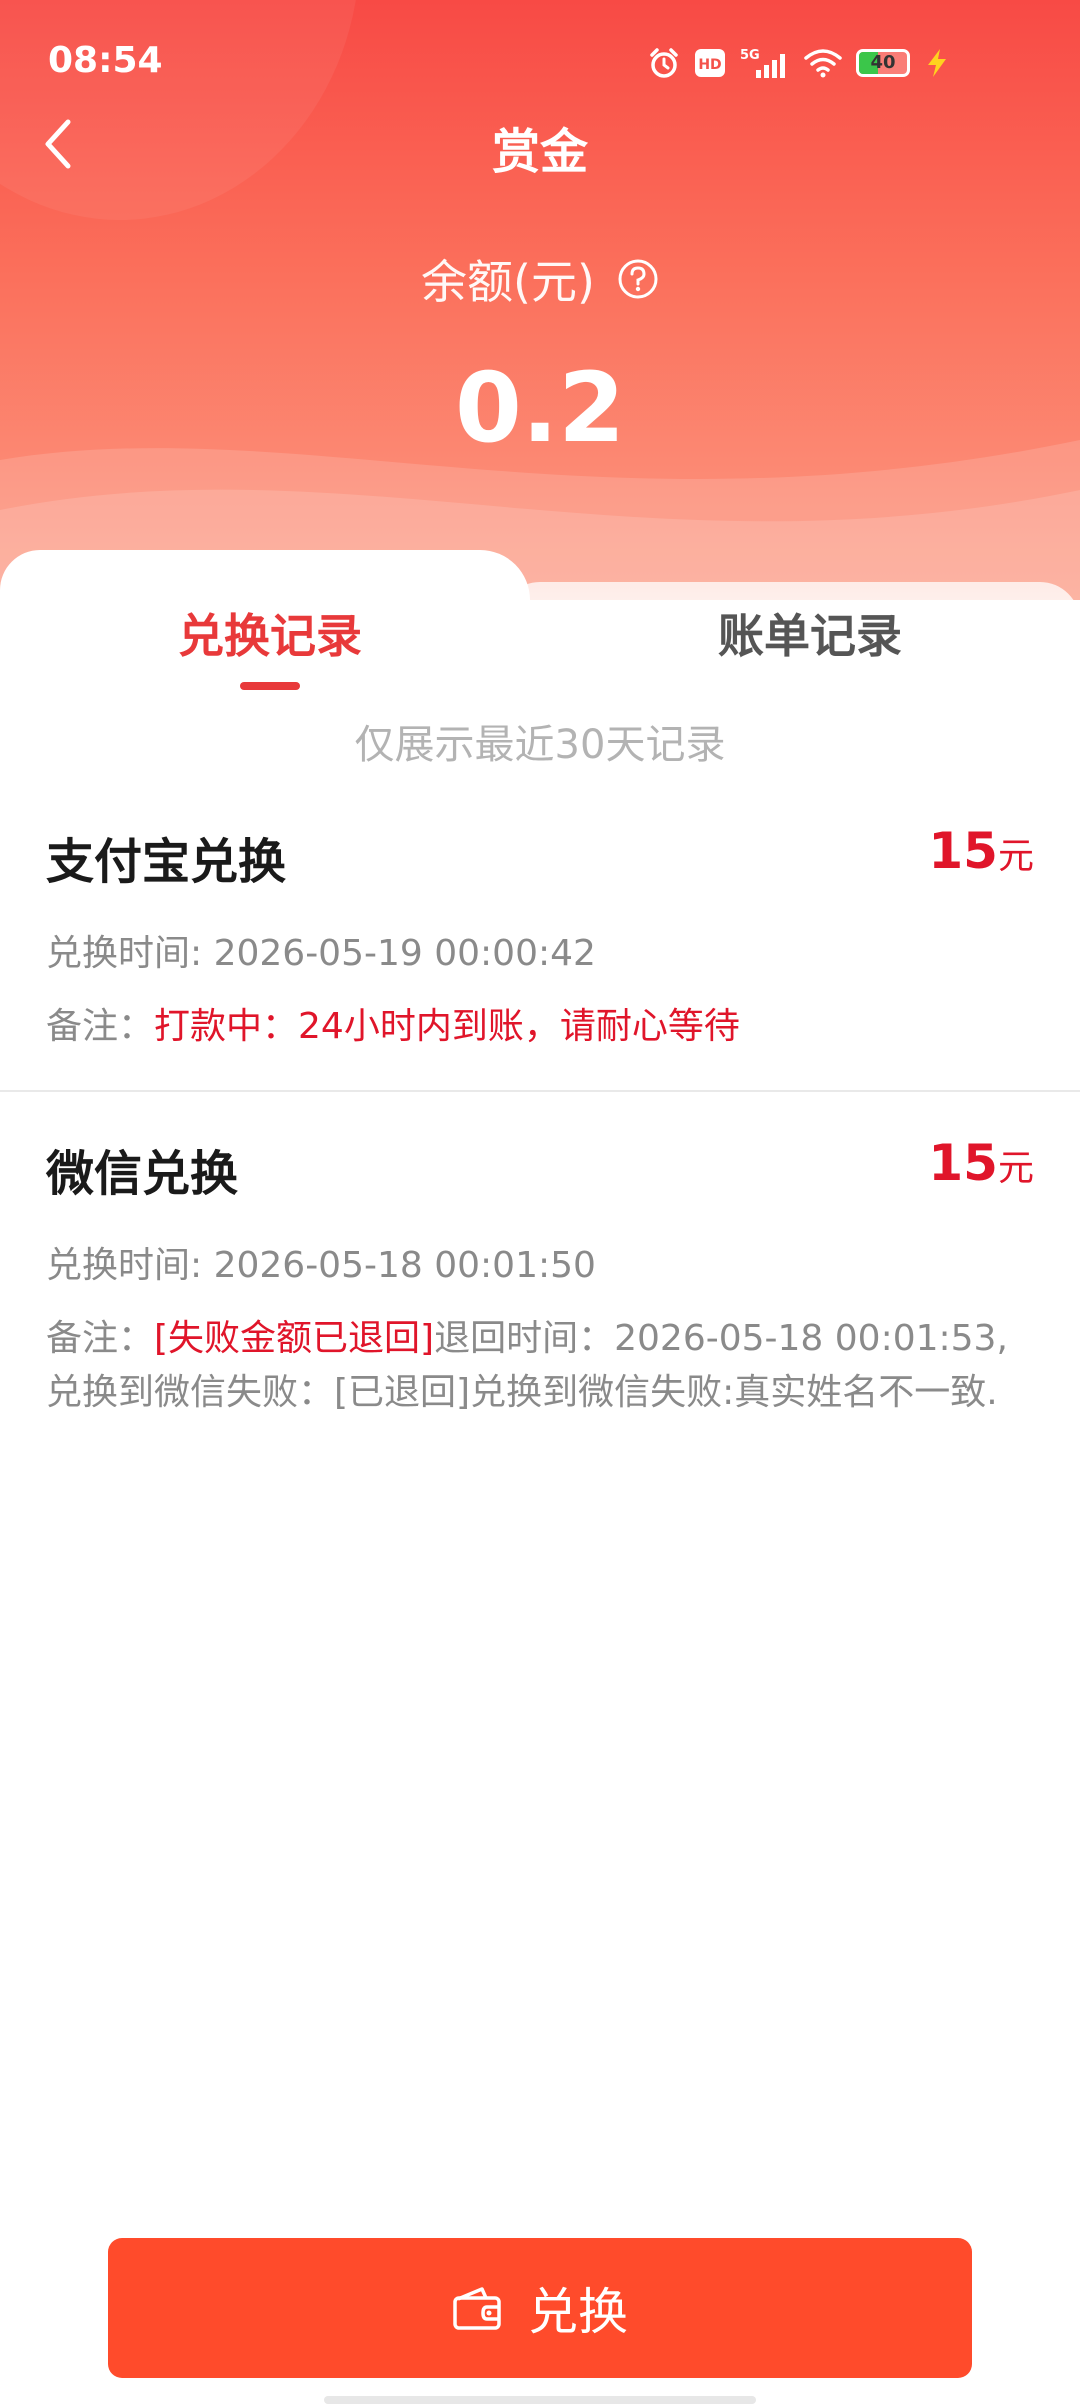  What do you see at coordinates (508, 282) in the screenshot?
I see `balance-label: 余额(元)` at bounding box center [508, 282].